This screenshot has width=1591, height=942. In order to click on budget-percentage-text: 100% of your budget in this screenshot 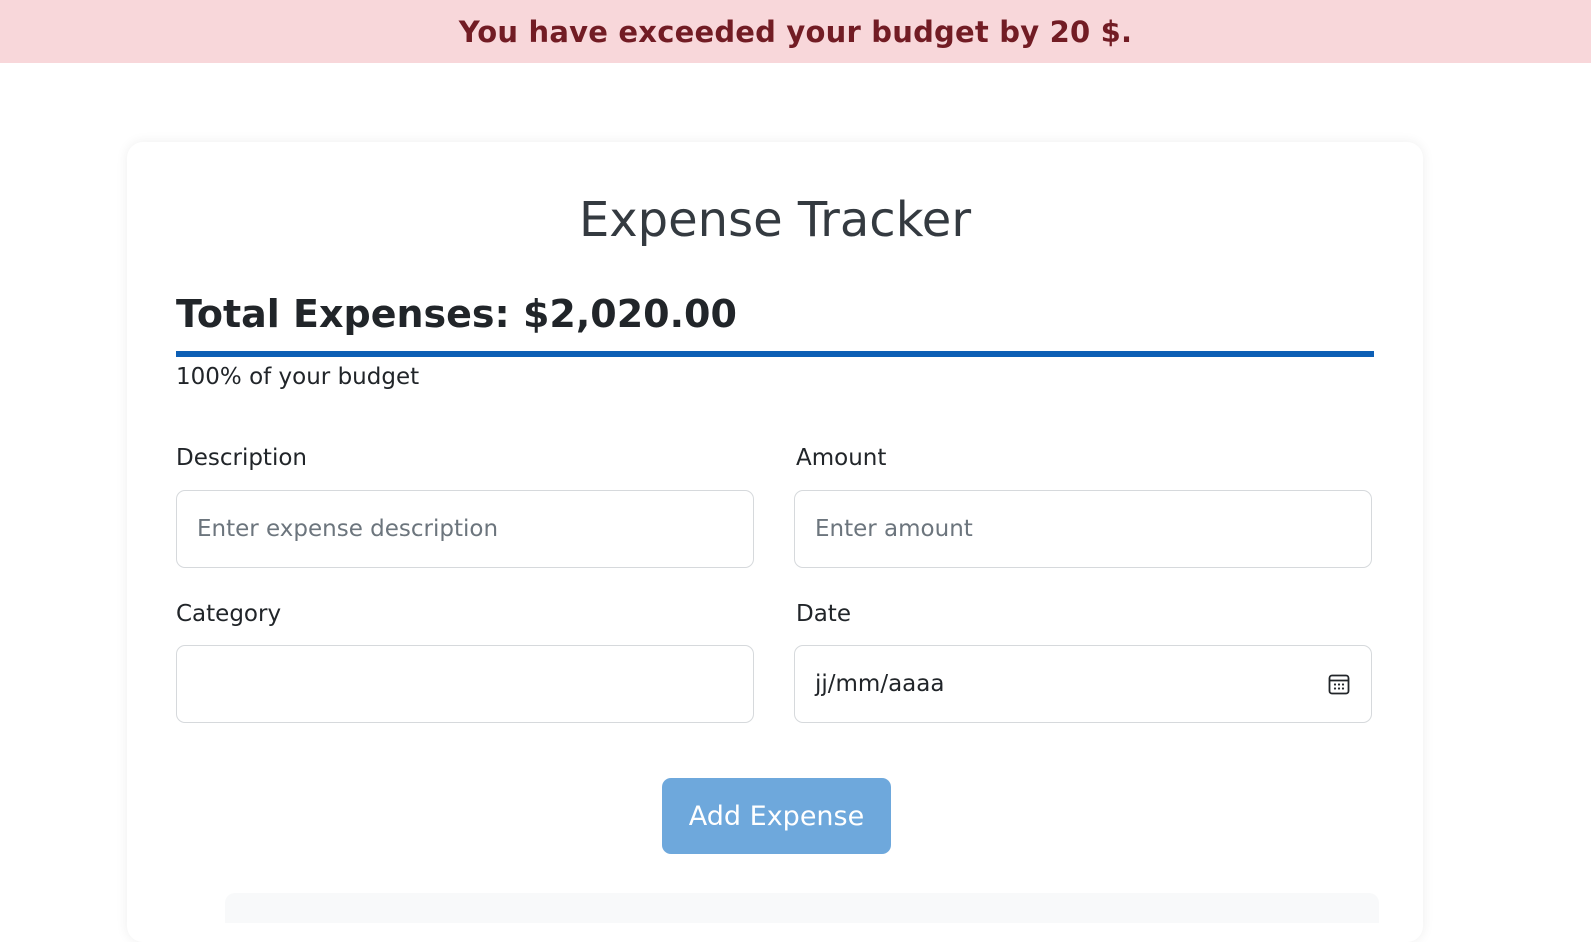, I will do `click(298, 377)`.